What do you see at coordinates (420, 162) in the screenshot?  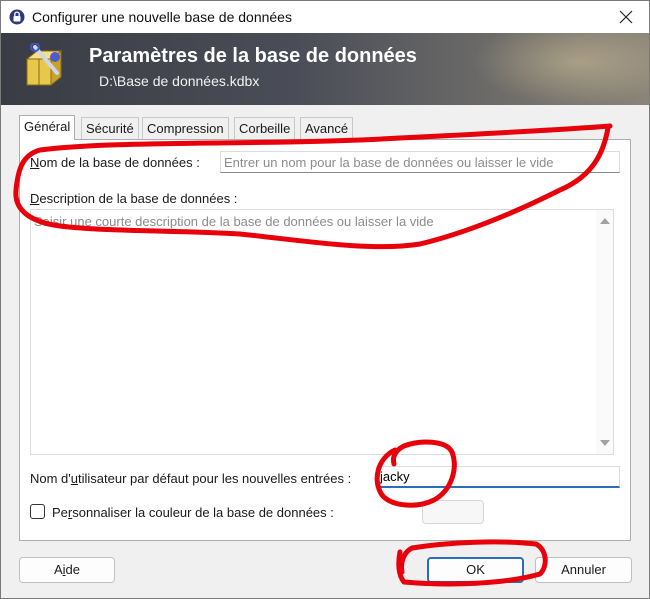 I see `db-name-input` at bounding box center [420, 162].